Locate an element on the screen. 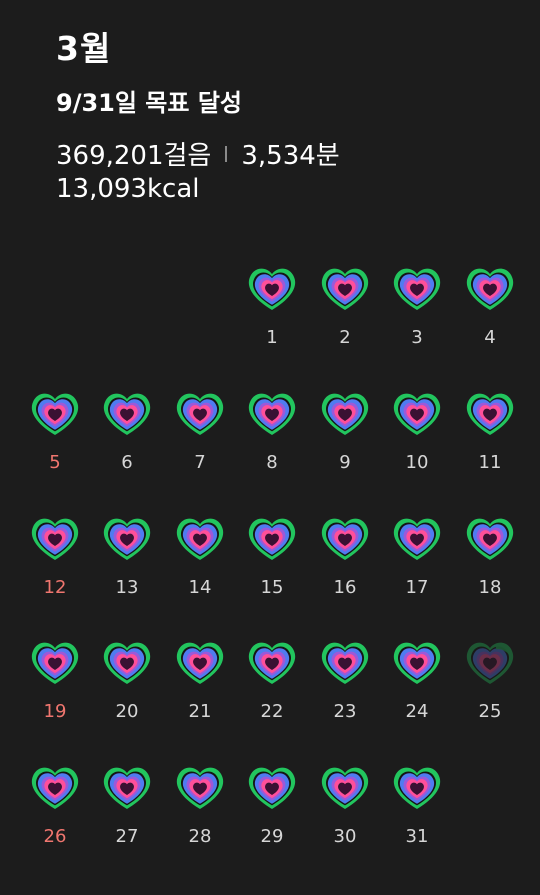 The image size is (540, 895). calendar-day: 22 is located at coordinates (272, 684).